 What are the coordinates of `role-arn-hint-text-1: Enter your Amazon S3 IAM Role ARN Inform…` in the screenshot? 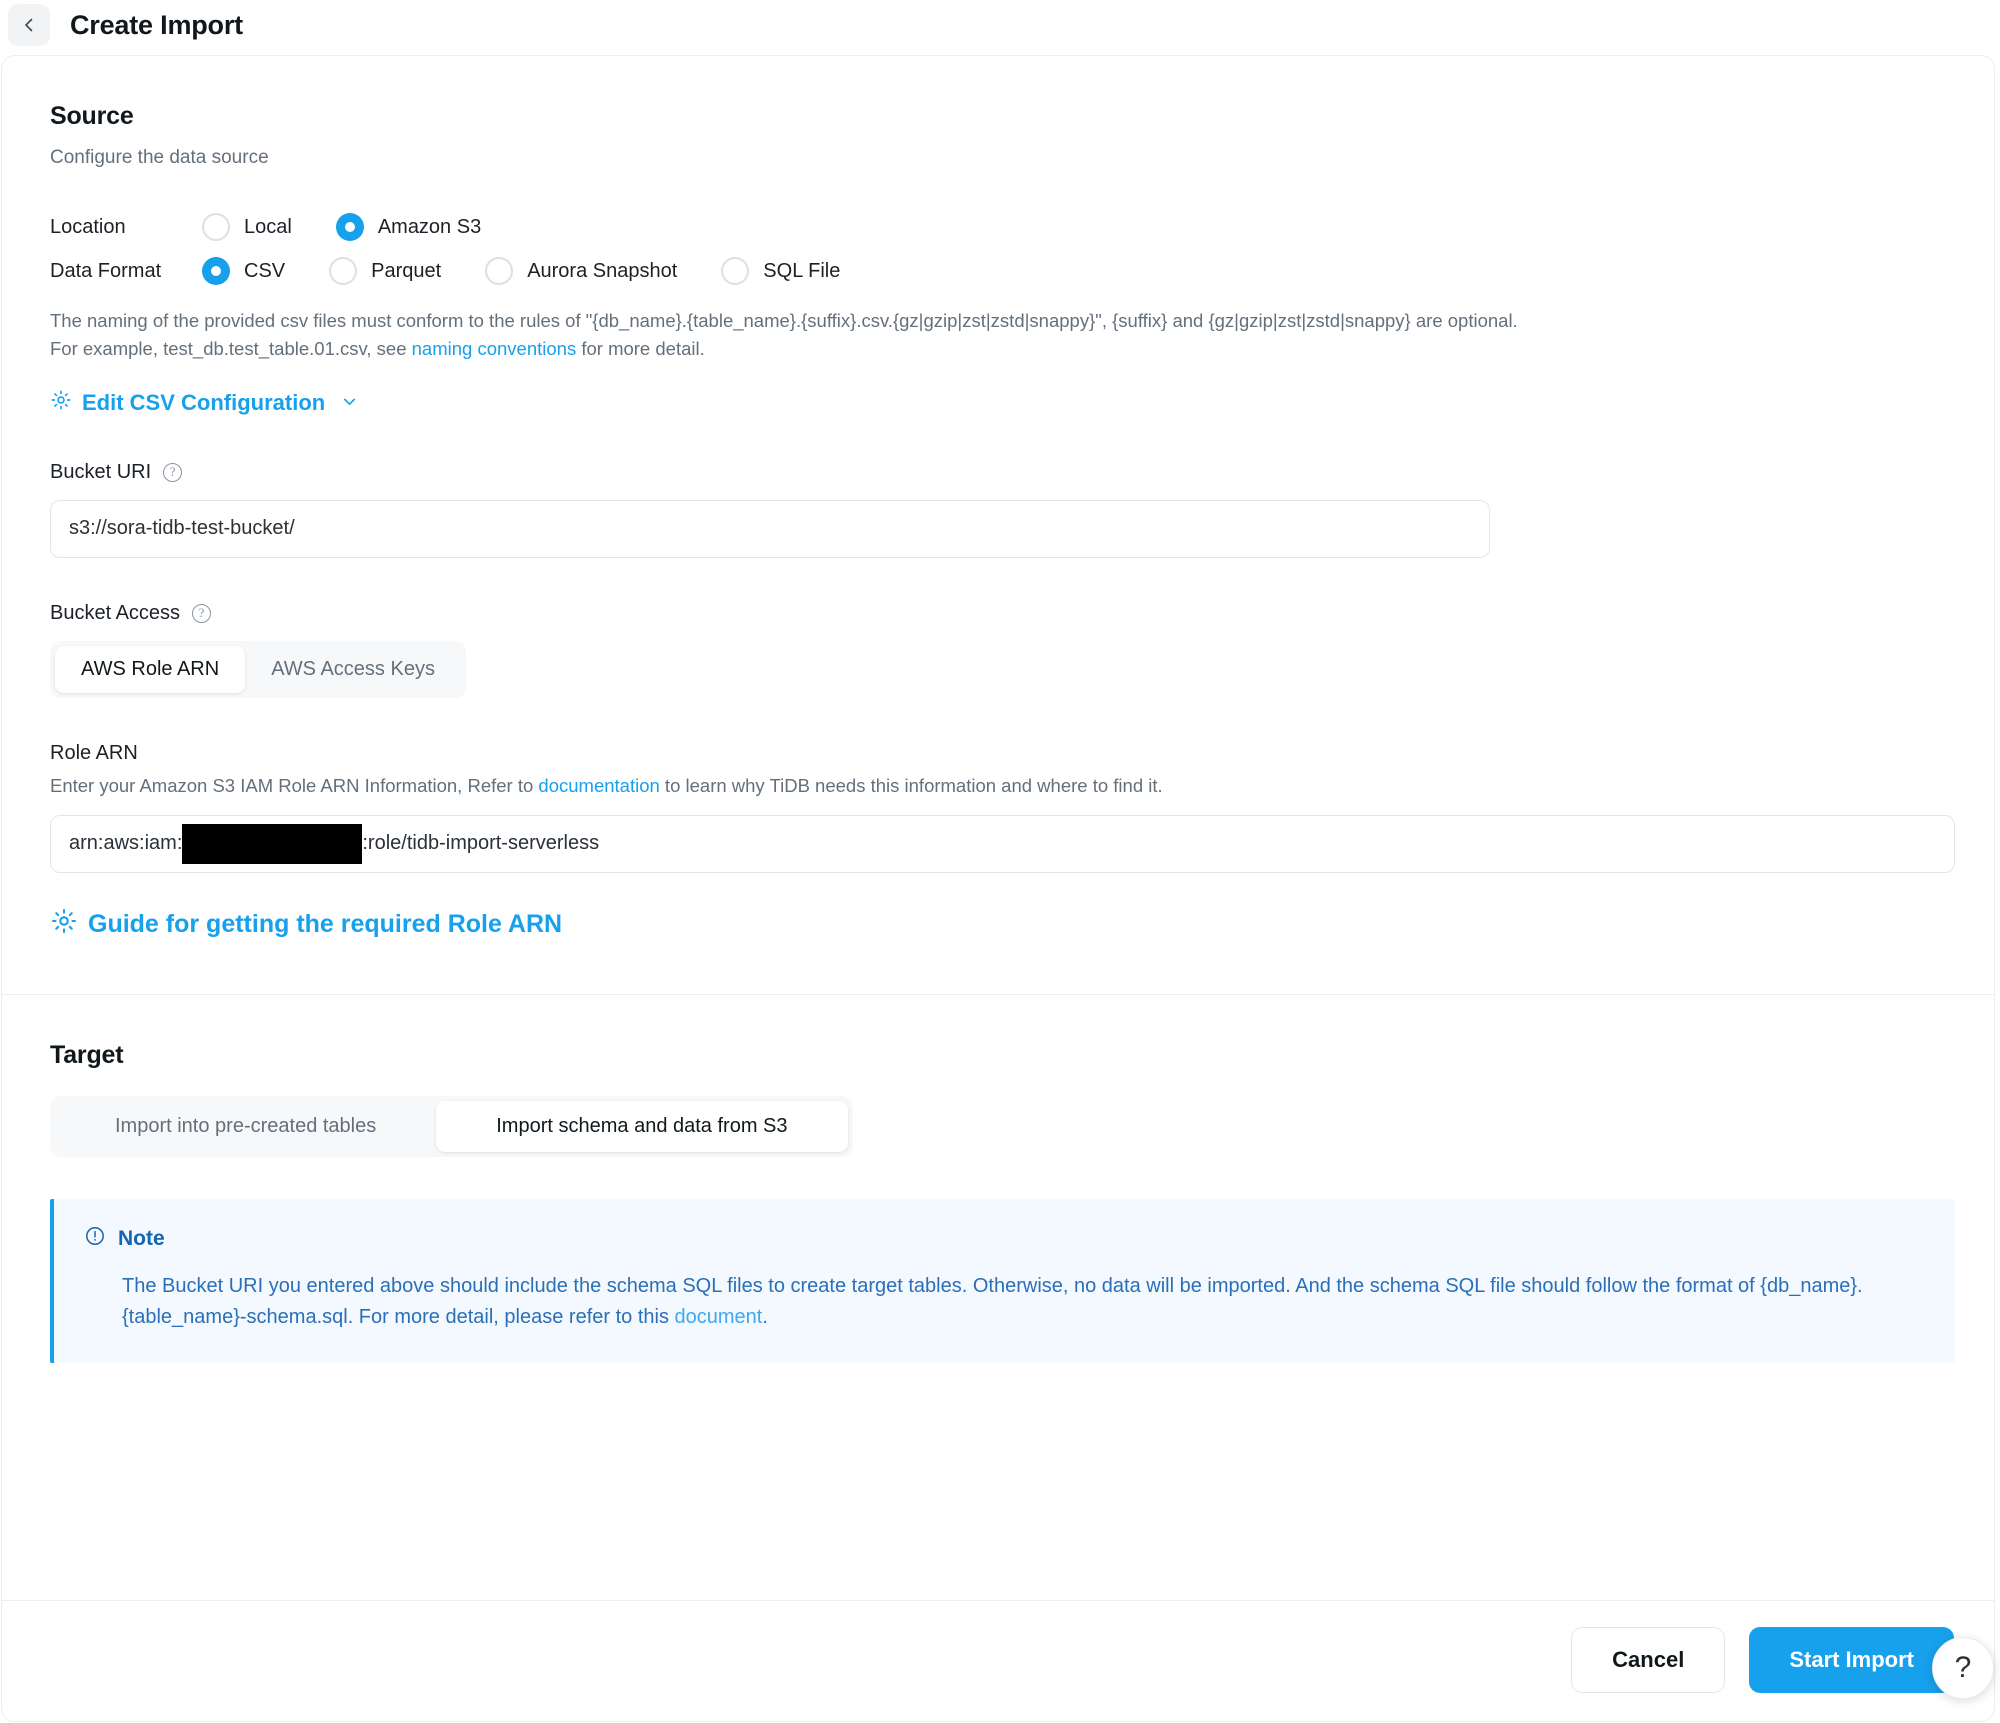 It's located at (294, 785).